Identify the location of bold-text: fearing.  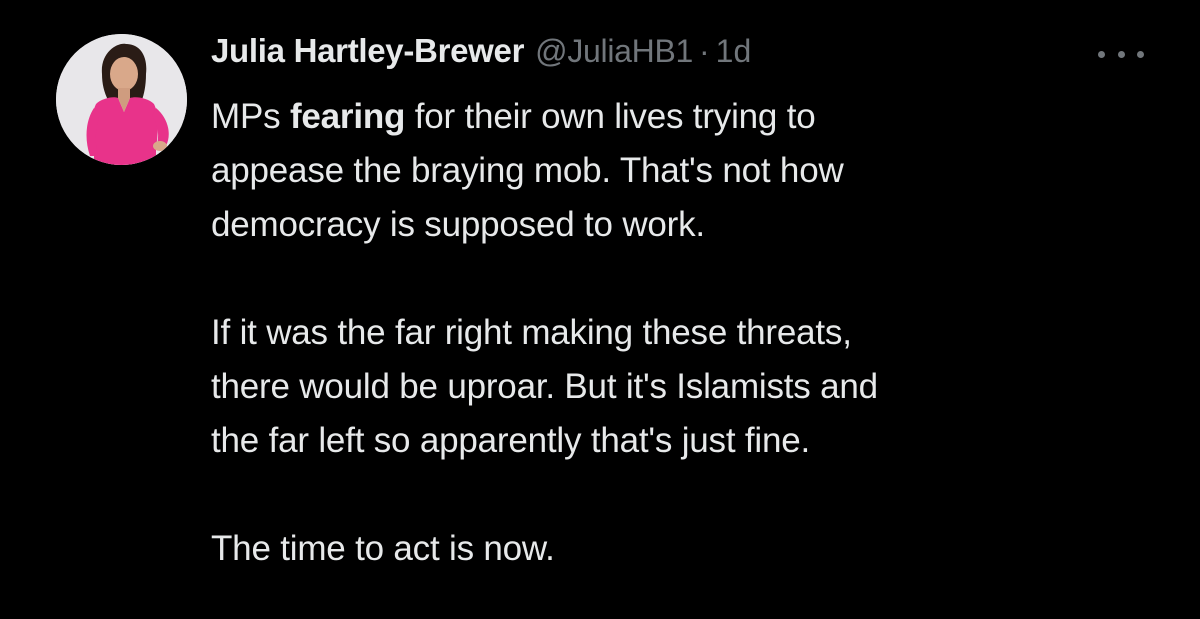
(347, 116).